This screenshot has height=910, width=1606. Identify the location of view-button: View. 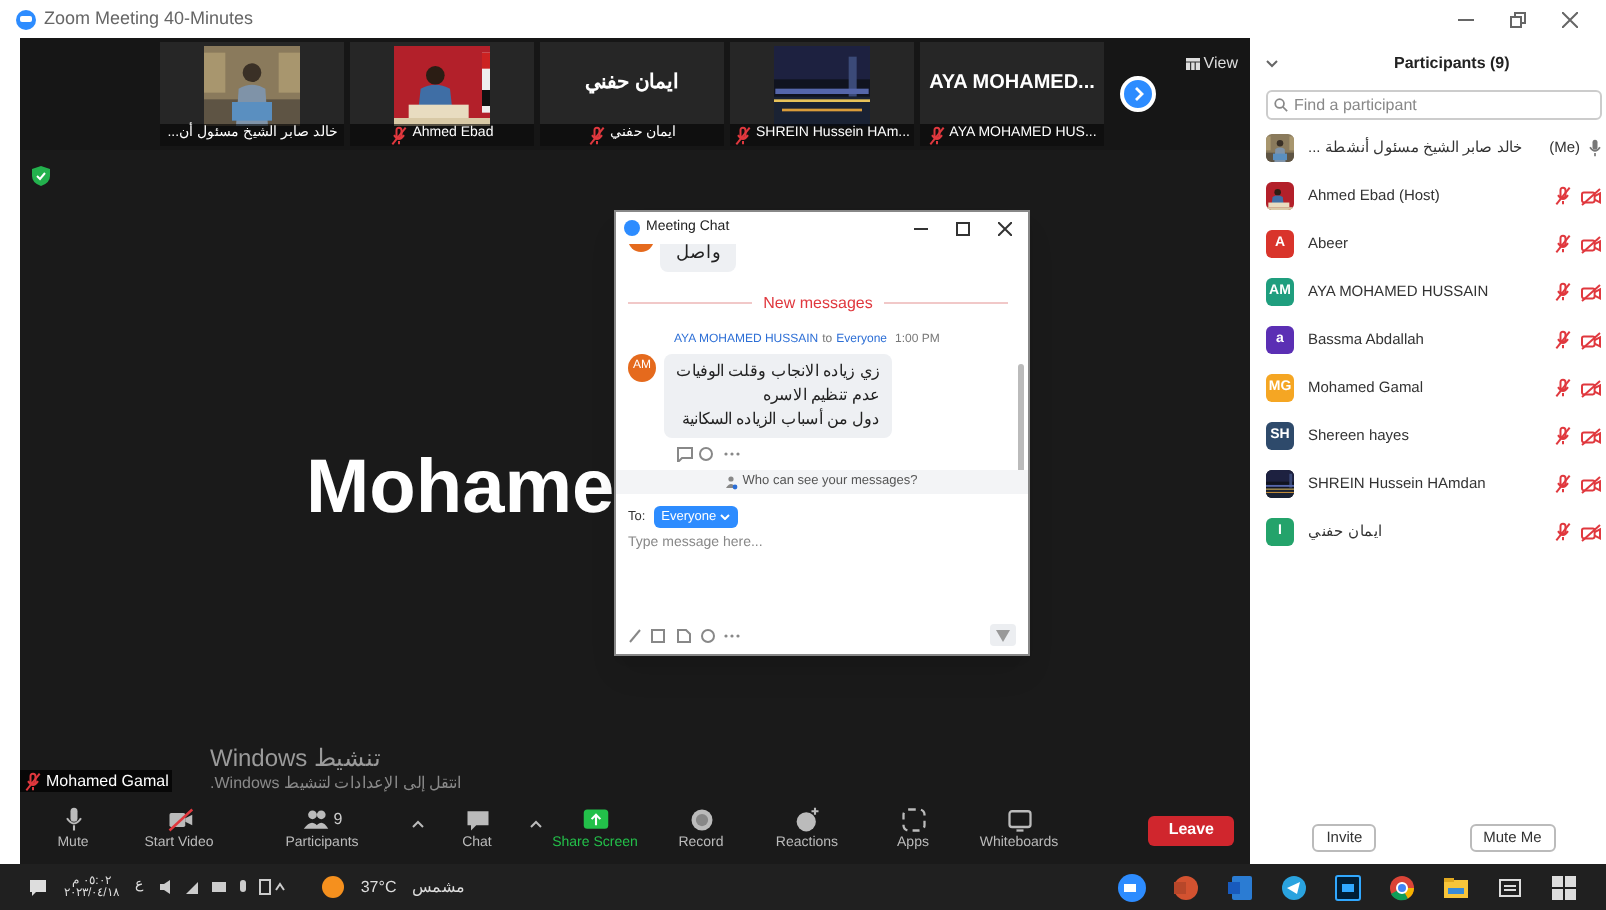
(1211, 64).